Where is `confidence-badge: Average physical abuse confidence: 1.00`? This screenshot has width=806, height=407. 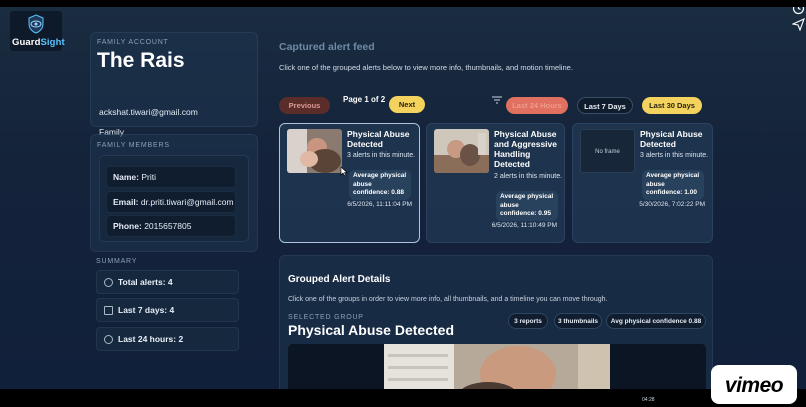
confidence-badge: Average physical abuse confidence: 1.00 is located at coordinates (673, 185).